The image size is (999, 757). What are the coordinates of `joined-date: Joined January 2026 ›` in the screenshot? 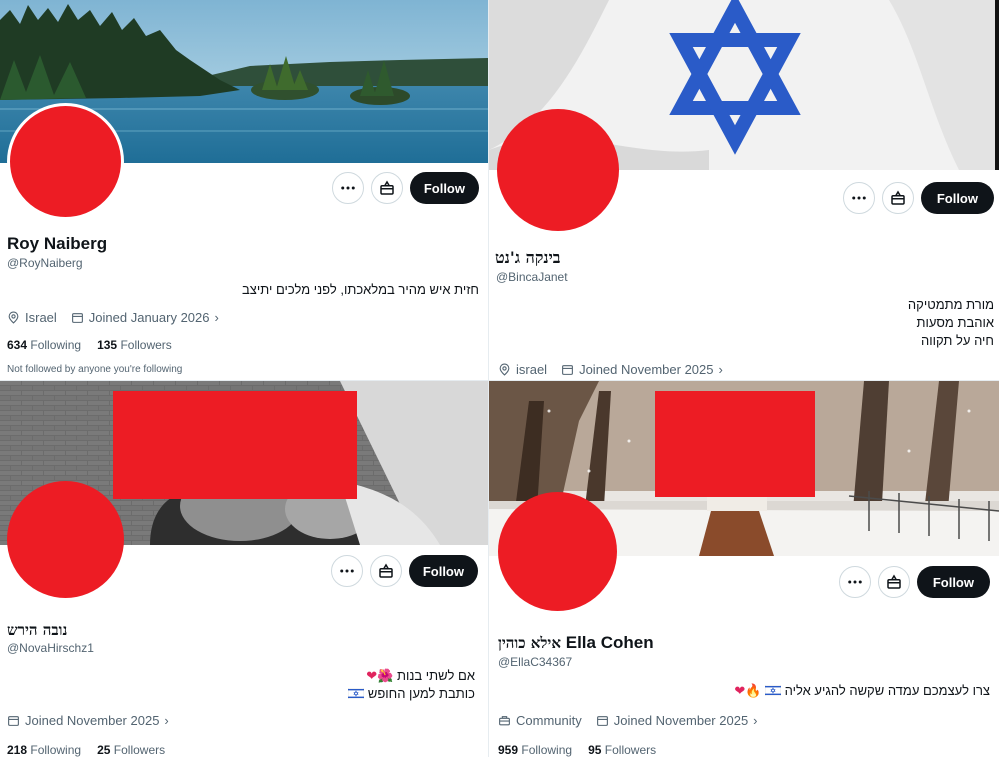 It's located at (145, 317).